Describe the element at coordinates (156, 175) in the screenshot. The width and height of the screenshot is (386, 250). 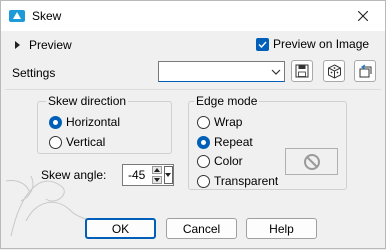
I see `skew-angle-spinner` at that location.